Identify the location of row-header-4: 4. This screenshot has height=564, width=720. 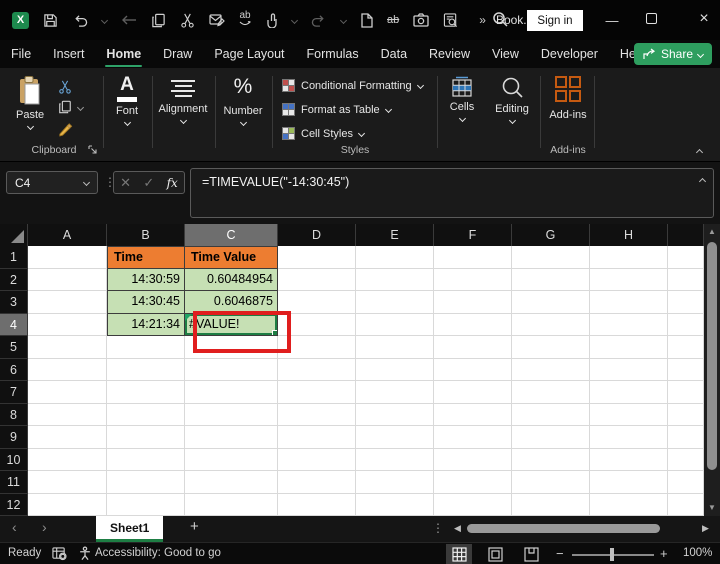
(14, 324).